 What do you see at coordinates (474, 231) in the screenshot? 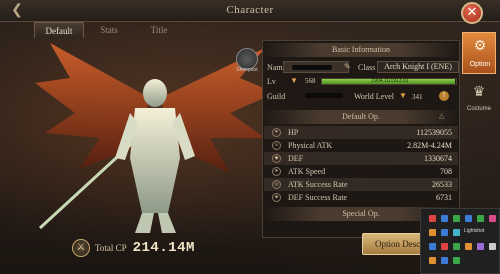
I see `tray-tooltip: Lightshot` at bounding box center [474, 231].